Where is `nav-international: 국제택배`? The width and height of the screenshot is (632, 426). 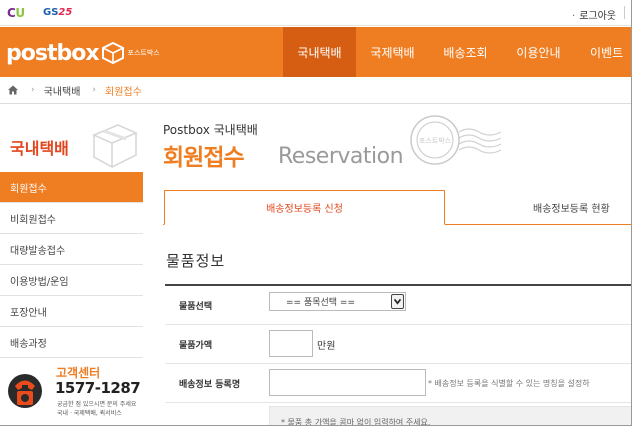
nav-international: 국제택배 is located at coordinates (392, 52).